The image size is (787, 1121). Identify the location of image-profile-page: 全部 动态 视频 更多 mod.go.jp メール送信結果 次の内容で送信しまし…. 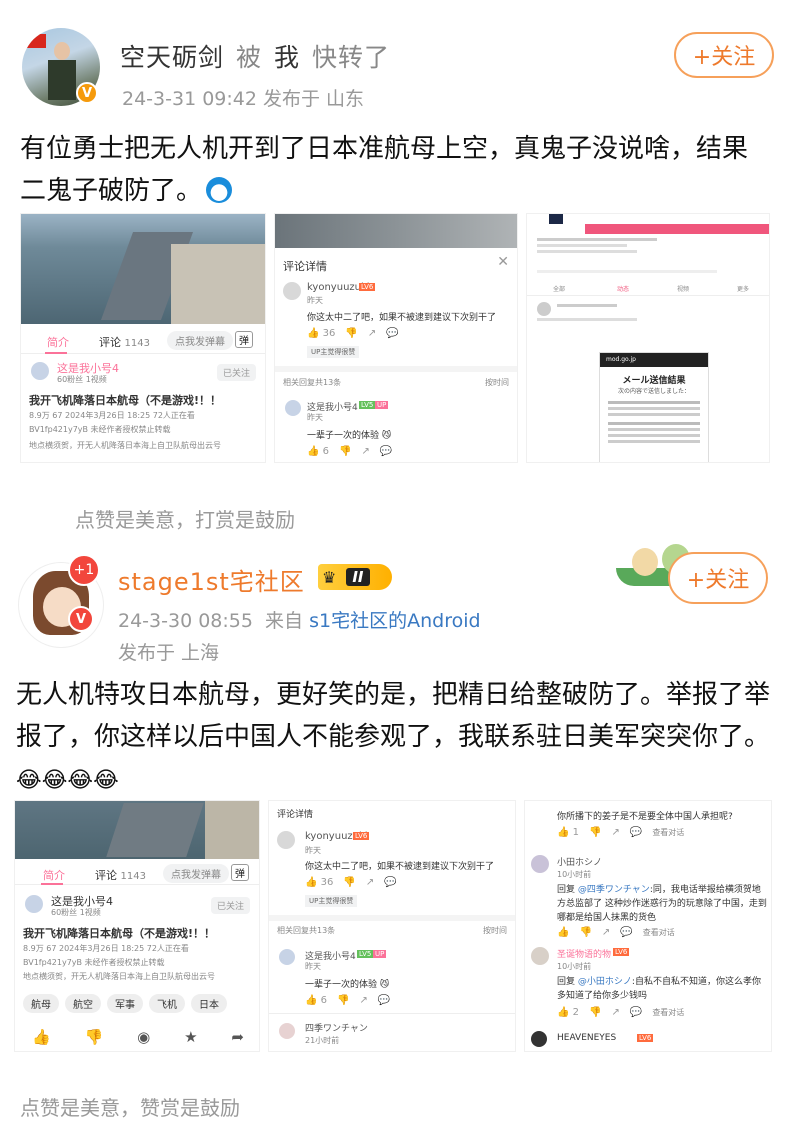
(648, 338).